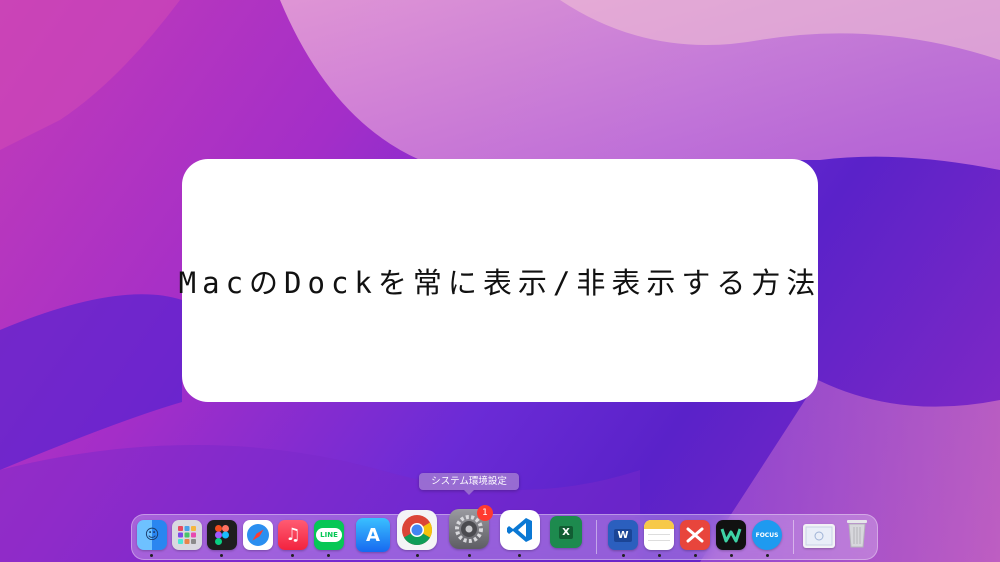 This screenshot has height=562, width=1000. I want to click on trash-icon, so click(857, 533).